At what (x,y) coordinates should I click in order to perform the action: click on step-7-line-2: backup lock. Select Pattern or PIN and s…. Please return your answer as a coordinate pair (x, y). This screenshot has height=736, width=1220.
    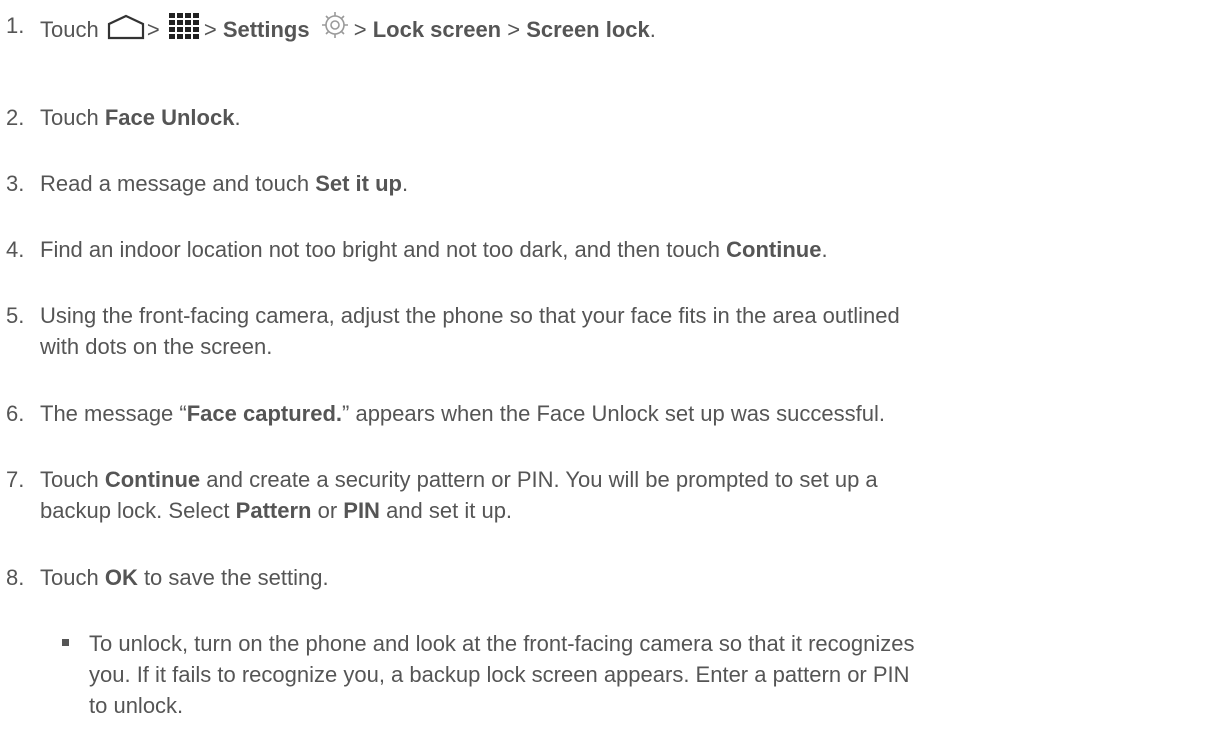
    Looking at the image, I should click on (625, 510).